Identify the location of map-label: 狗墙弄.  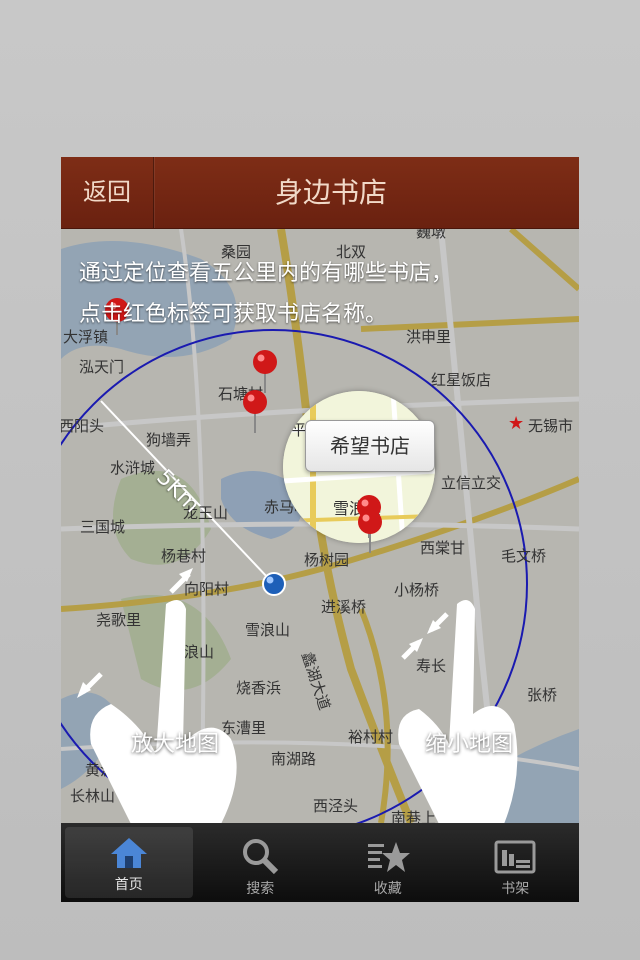
(169, 440).